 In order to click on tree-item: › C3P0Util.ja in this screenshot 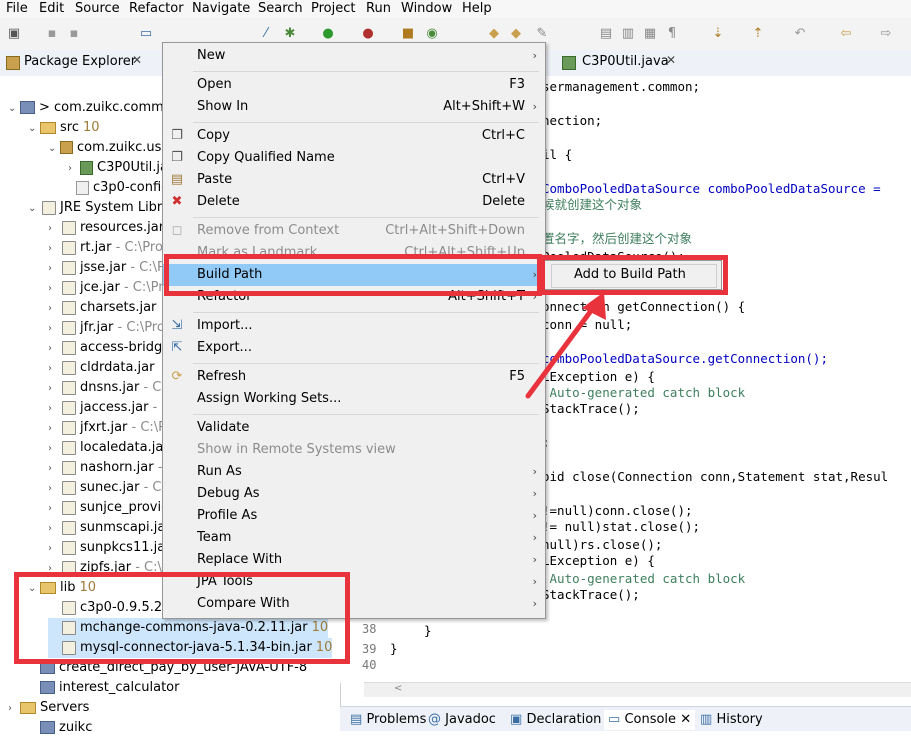, I will do `click(118, 168)`.